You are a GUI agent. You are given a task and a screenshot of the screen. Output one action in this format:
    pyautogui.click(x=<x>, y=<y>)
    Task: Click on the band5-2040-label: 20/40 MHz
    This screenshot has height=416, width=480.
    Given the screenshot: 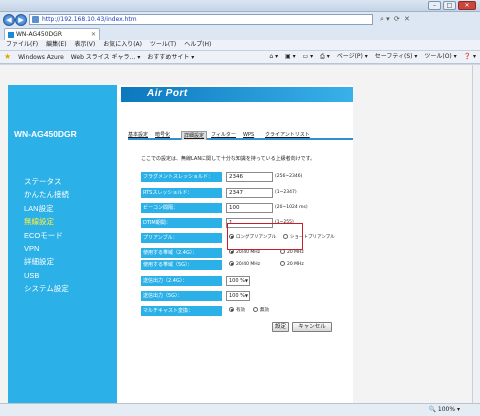 What is the action you would take?
    pyautogui.click(x=248, y=264)
    